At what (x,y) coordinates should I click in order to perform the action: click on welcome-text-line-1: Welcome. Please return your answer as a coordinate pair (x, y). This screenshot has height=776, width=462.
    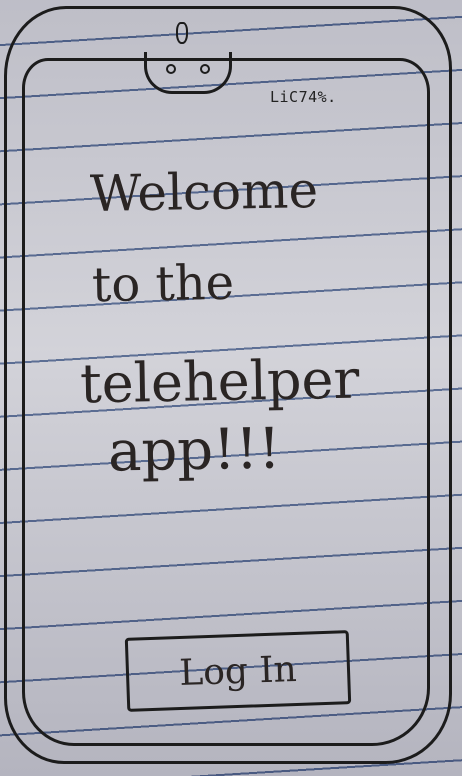
    Looking at the image, I should click on (204, 192).